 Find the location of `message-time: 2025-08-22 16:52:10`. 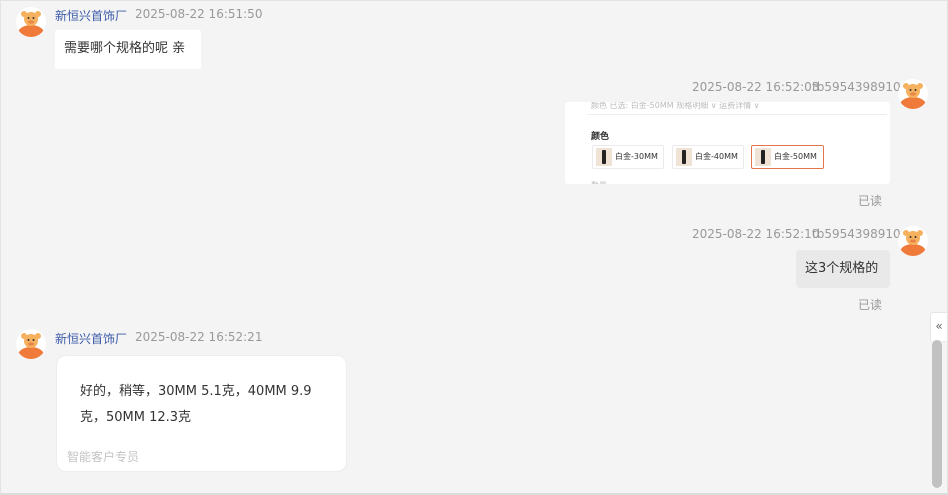

message-time: 2025-08-22 16:52:10 is located at coordinates (756, 234).